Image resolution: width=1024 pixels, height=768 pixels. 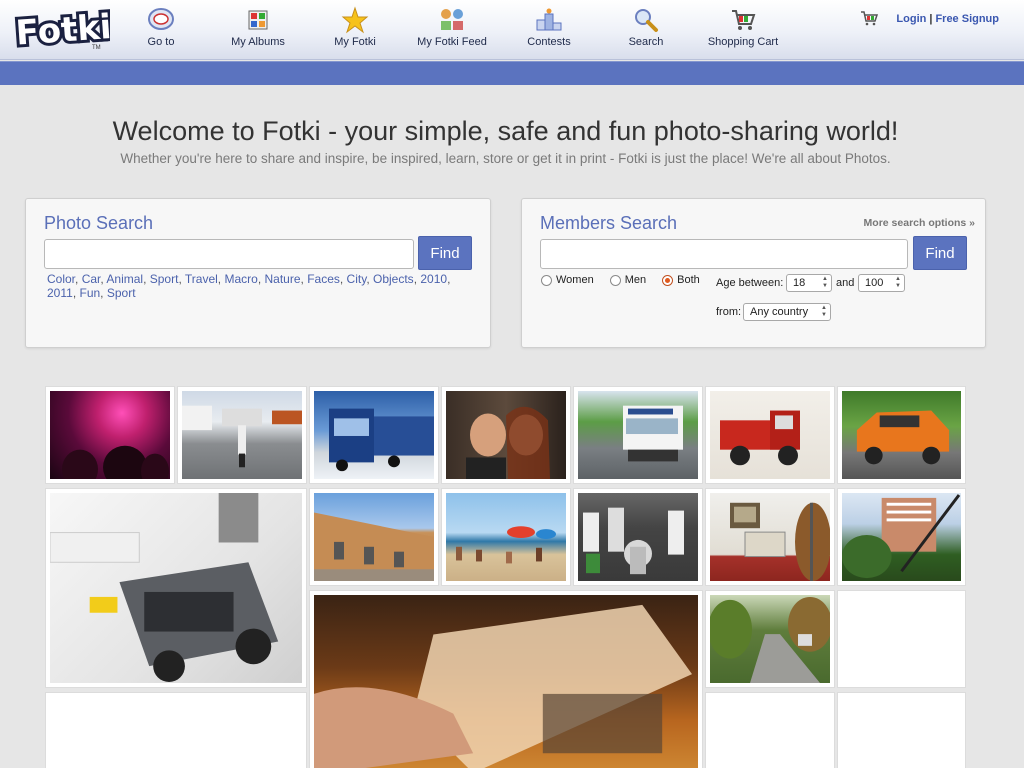 I want to click on tag-link: Objects, so click(x=393, y=279).